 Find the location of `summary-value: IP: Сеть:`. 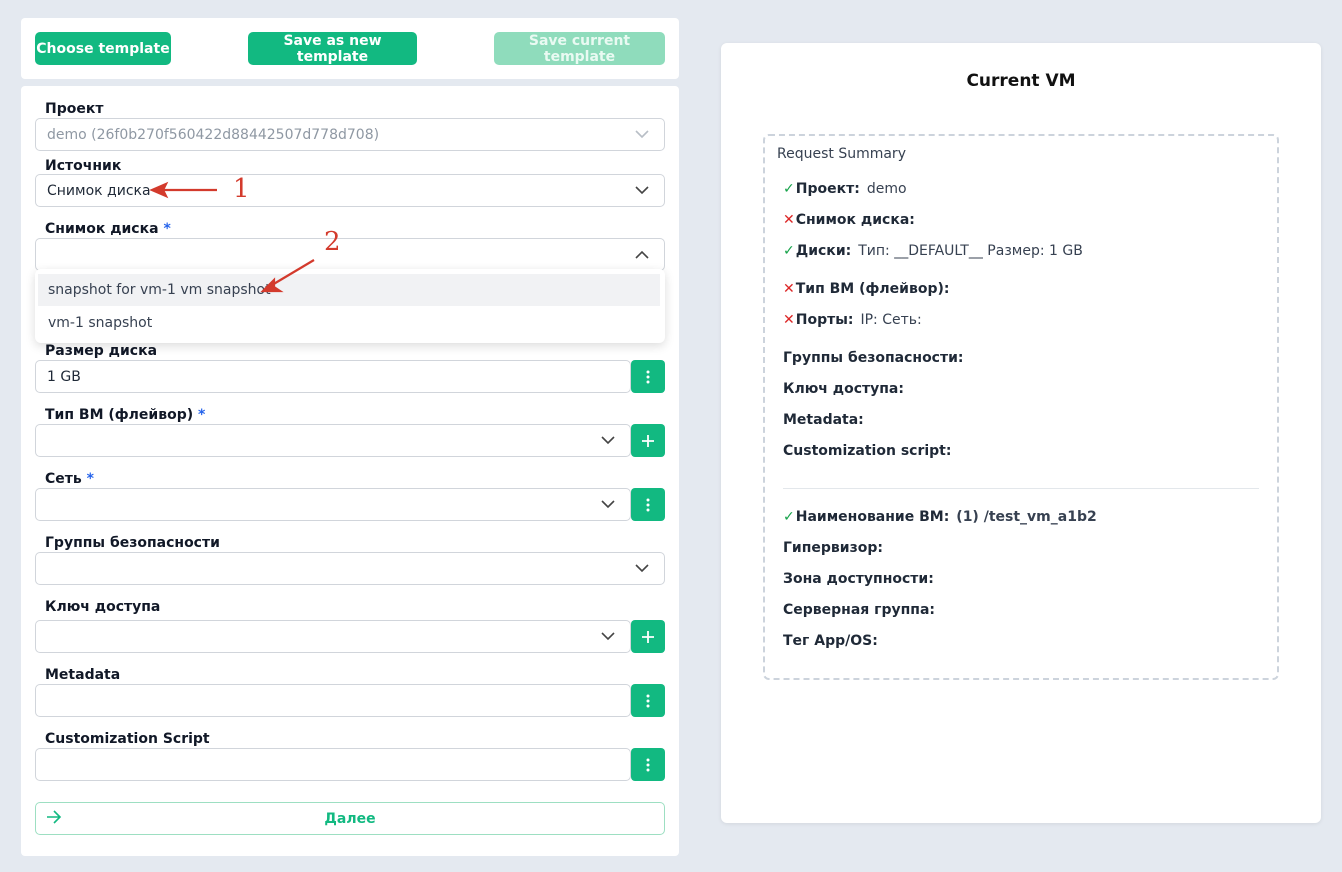

summary-value: IP: Сеть: is located at coordinates (891, 320).